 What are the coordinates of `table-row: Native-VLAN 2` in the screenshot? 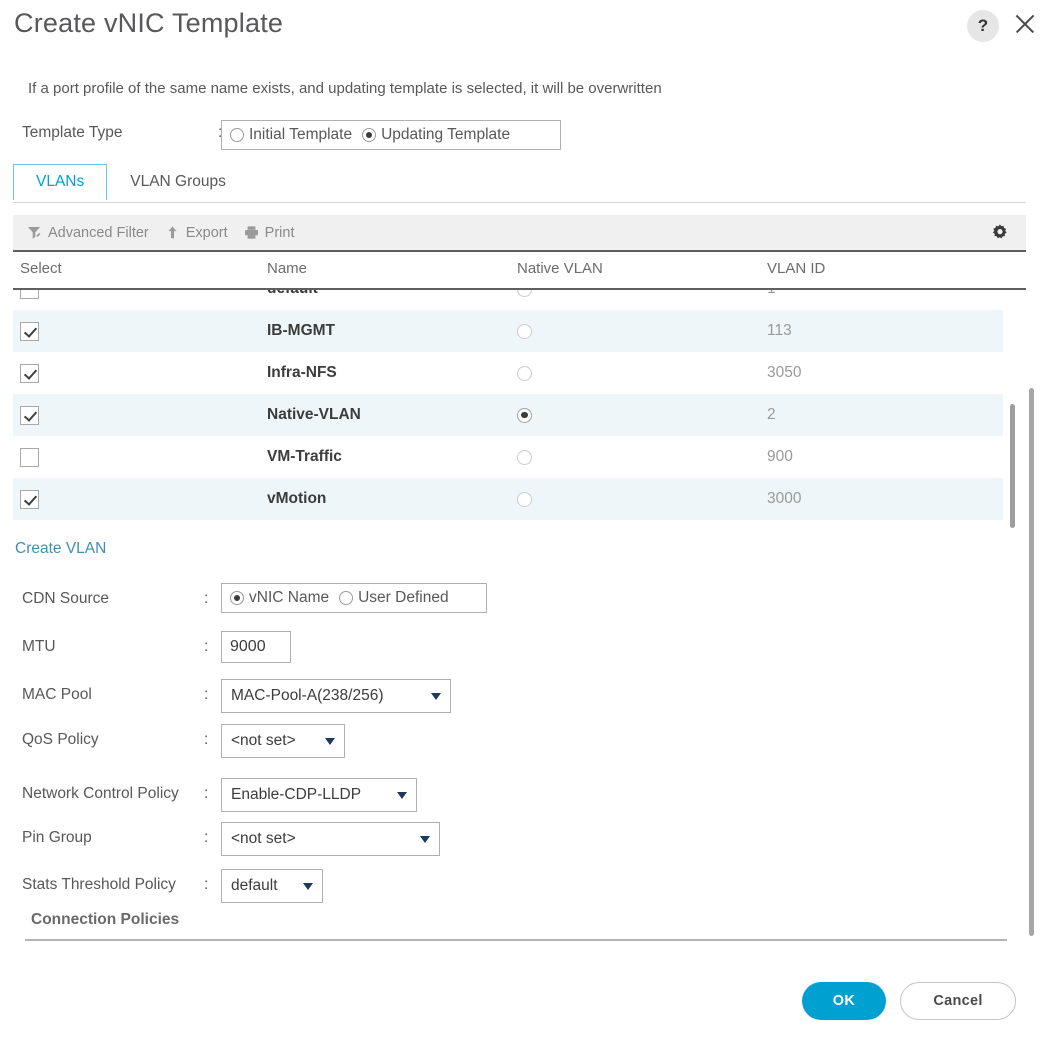 It's located at (508, 415).